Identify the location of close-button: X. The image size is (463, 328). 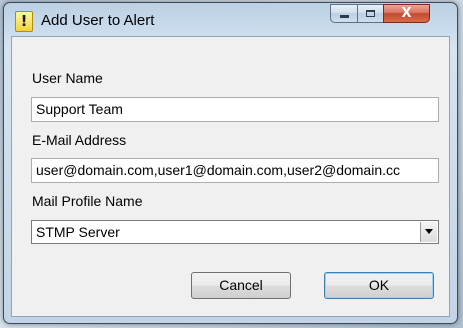
(406, 13).